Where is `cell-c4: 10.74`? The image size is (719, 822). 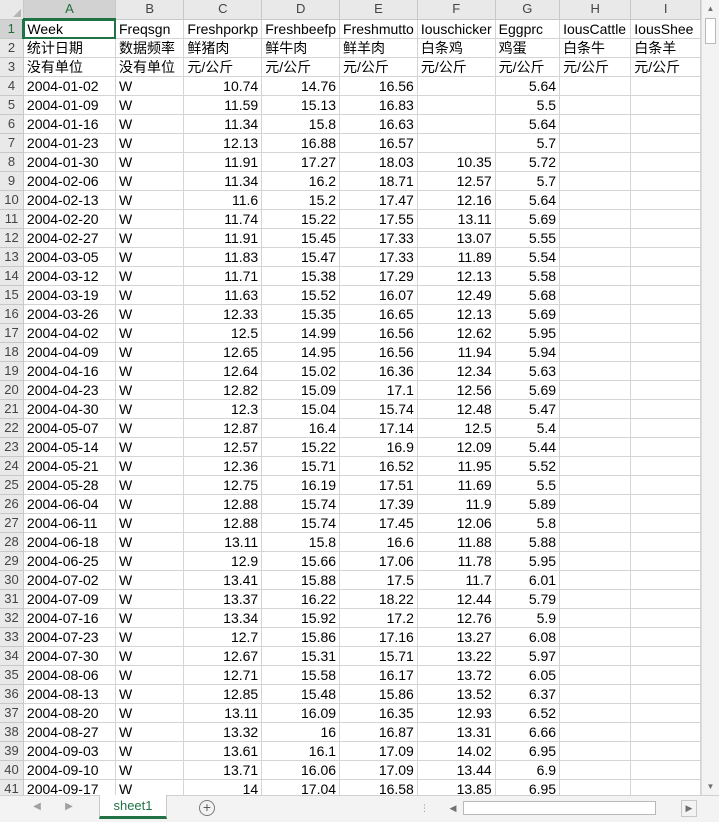 cell-c4: 10.74 is located at coordinates (223, 86).